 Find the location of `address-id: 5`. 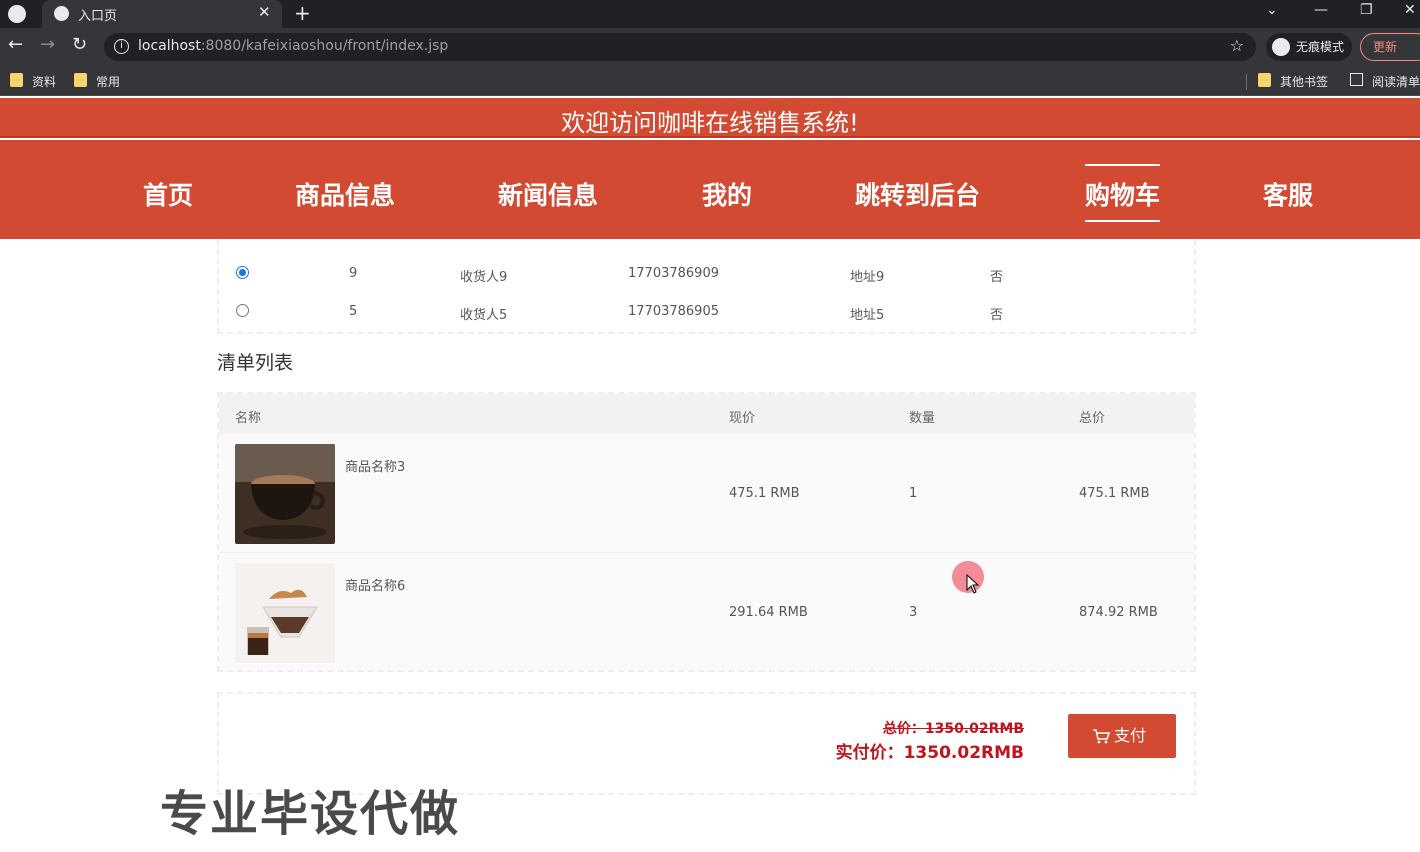

address-id: 5 is located at coordinates (353, 311).